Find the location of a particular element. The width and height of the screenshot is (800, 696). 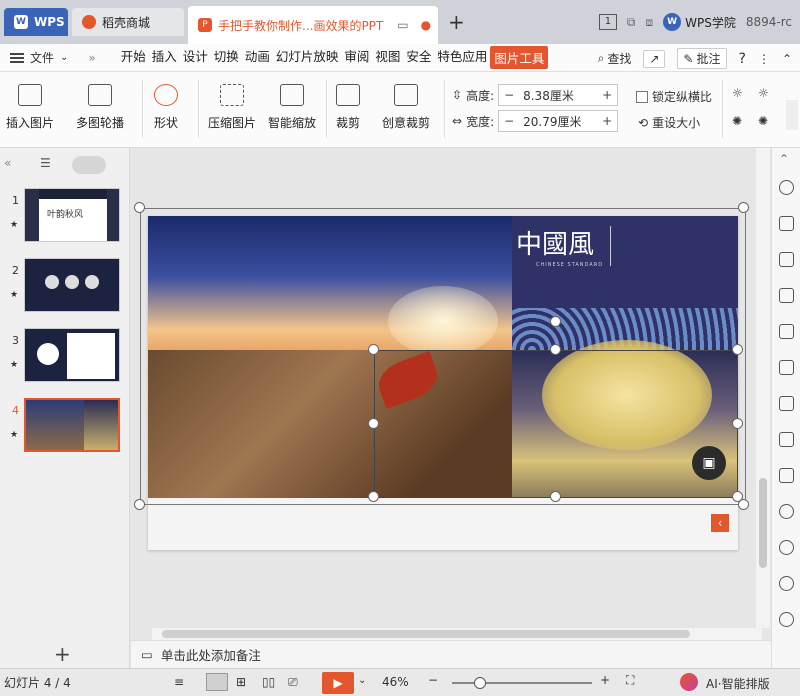

thumbnail-view-toggle is located at coordinates (89, 165).